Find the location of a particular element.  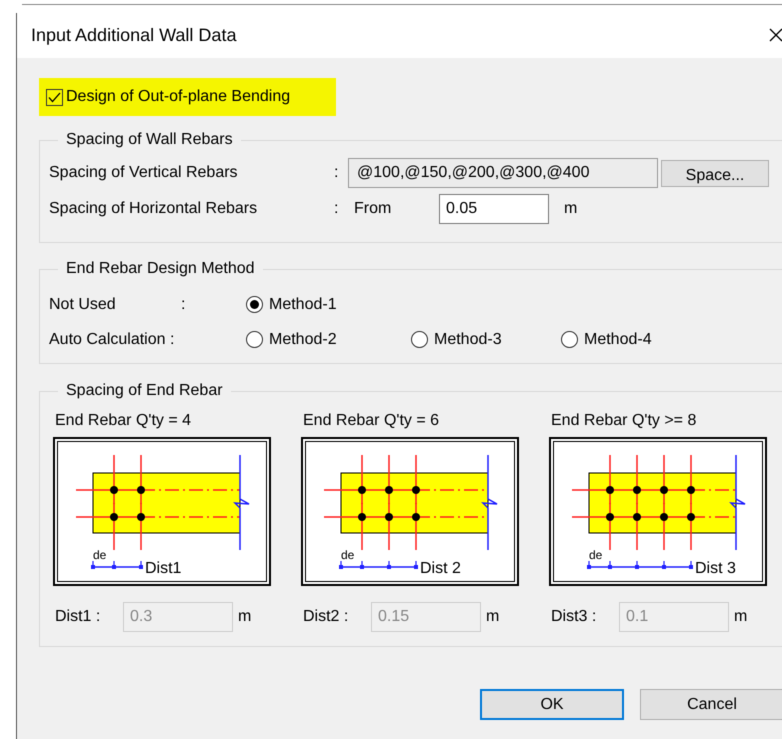

dialog-button: Cancel is located at coordinates (711, 704).